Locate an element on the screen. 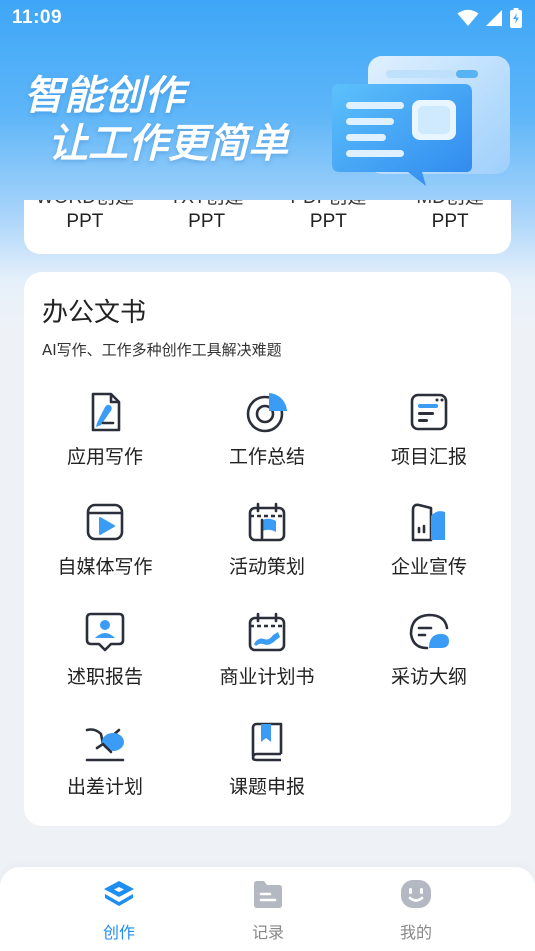 The width and height of the screenshot is (535, 951). md-create-ppt-option: MD创建 PPT is located at coordinates (450, 217).